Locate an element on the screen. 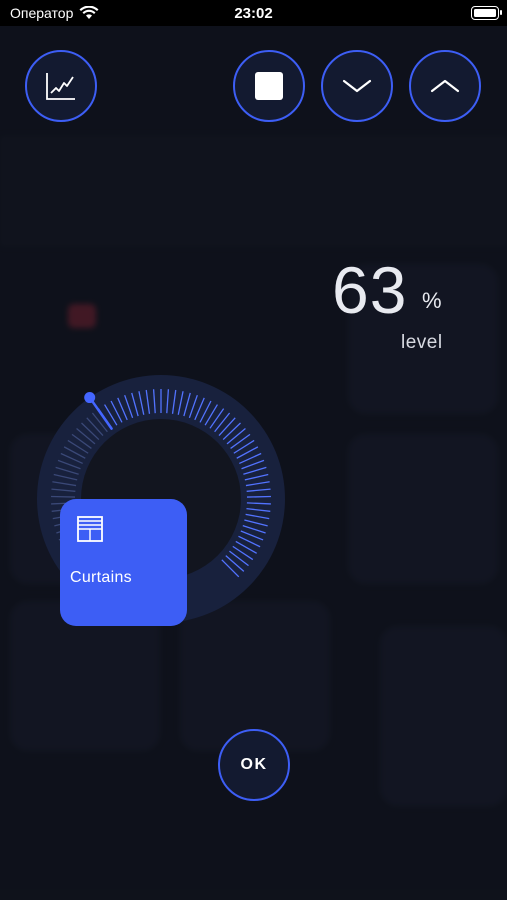 The height and width of the screenshot is (900, 507). chart-icon is located at coordinates (60, 86).